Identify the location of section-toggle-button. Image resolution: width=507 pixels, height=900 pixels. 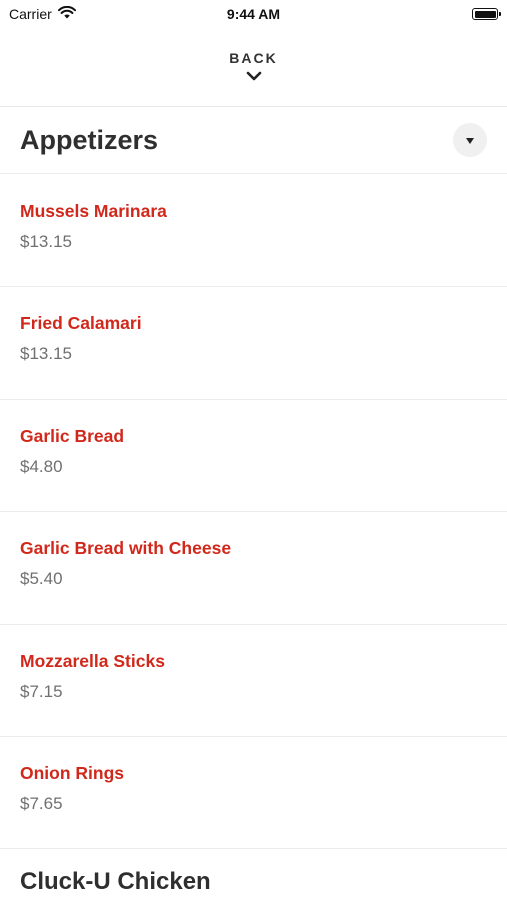
(470, 140).